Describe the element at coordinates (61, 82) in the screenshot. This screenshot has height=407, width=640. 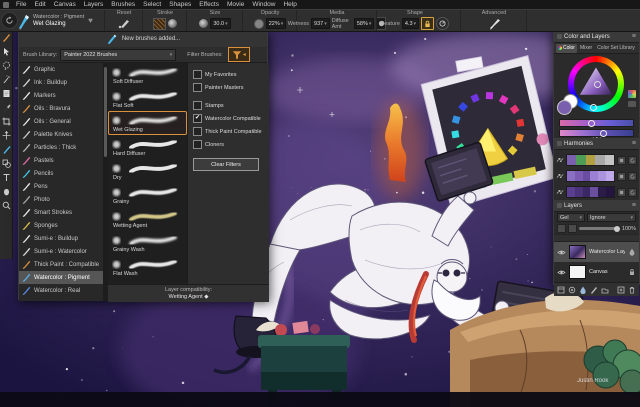
I see `brush-category-ink-buildup: Ink : Buildup` at that location.